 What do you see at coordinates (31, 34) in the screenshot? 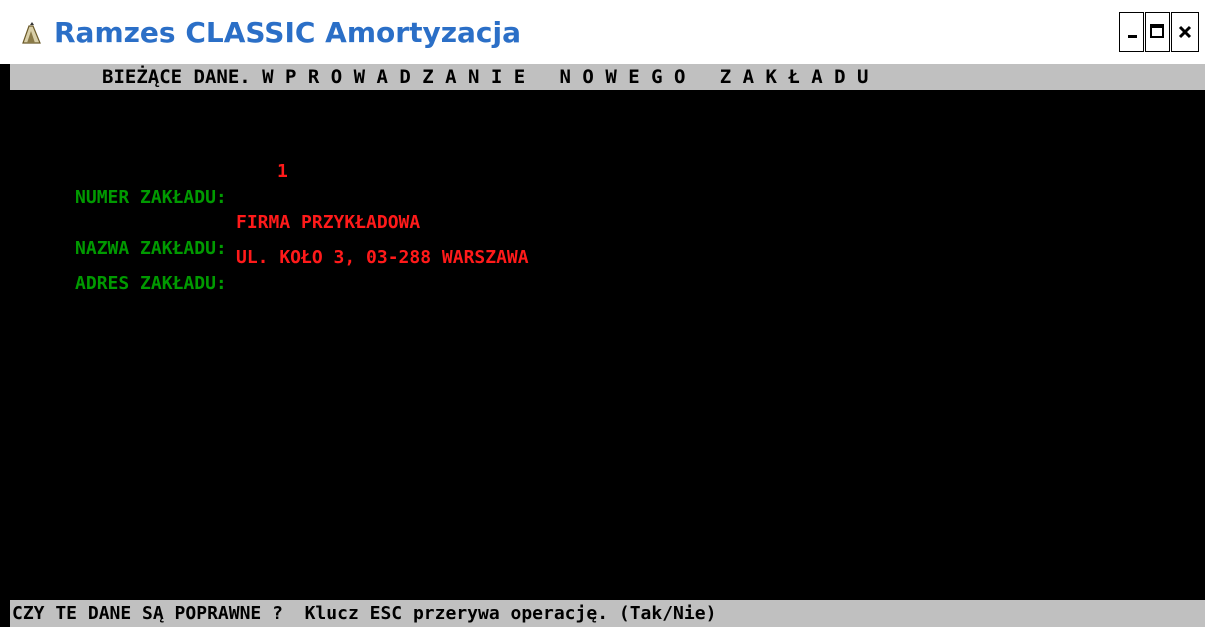
I see `app-icon` at bounding box center [31, 34].